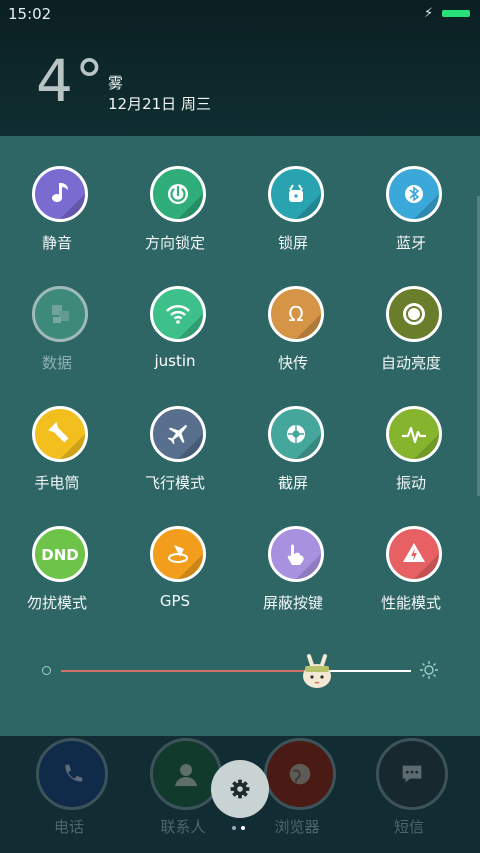  I want to click on tile-airplane-mode: 飞行模式, so click(178, 456).